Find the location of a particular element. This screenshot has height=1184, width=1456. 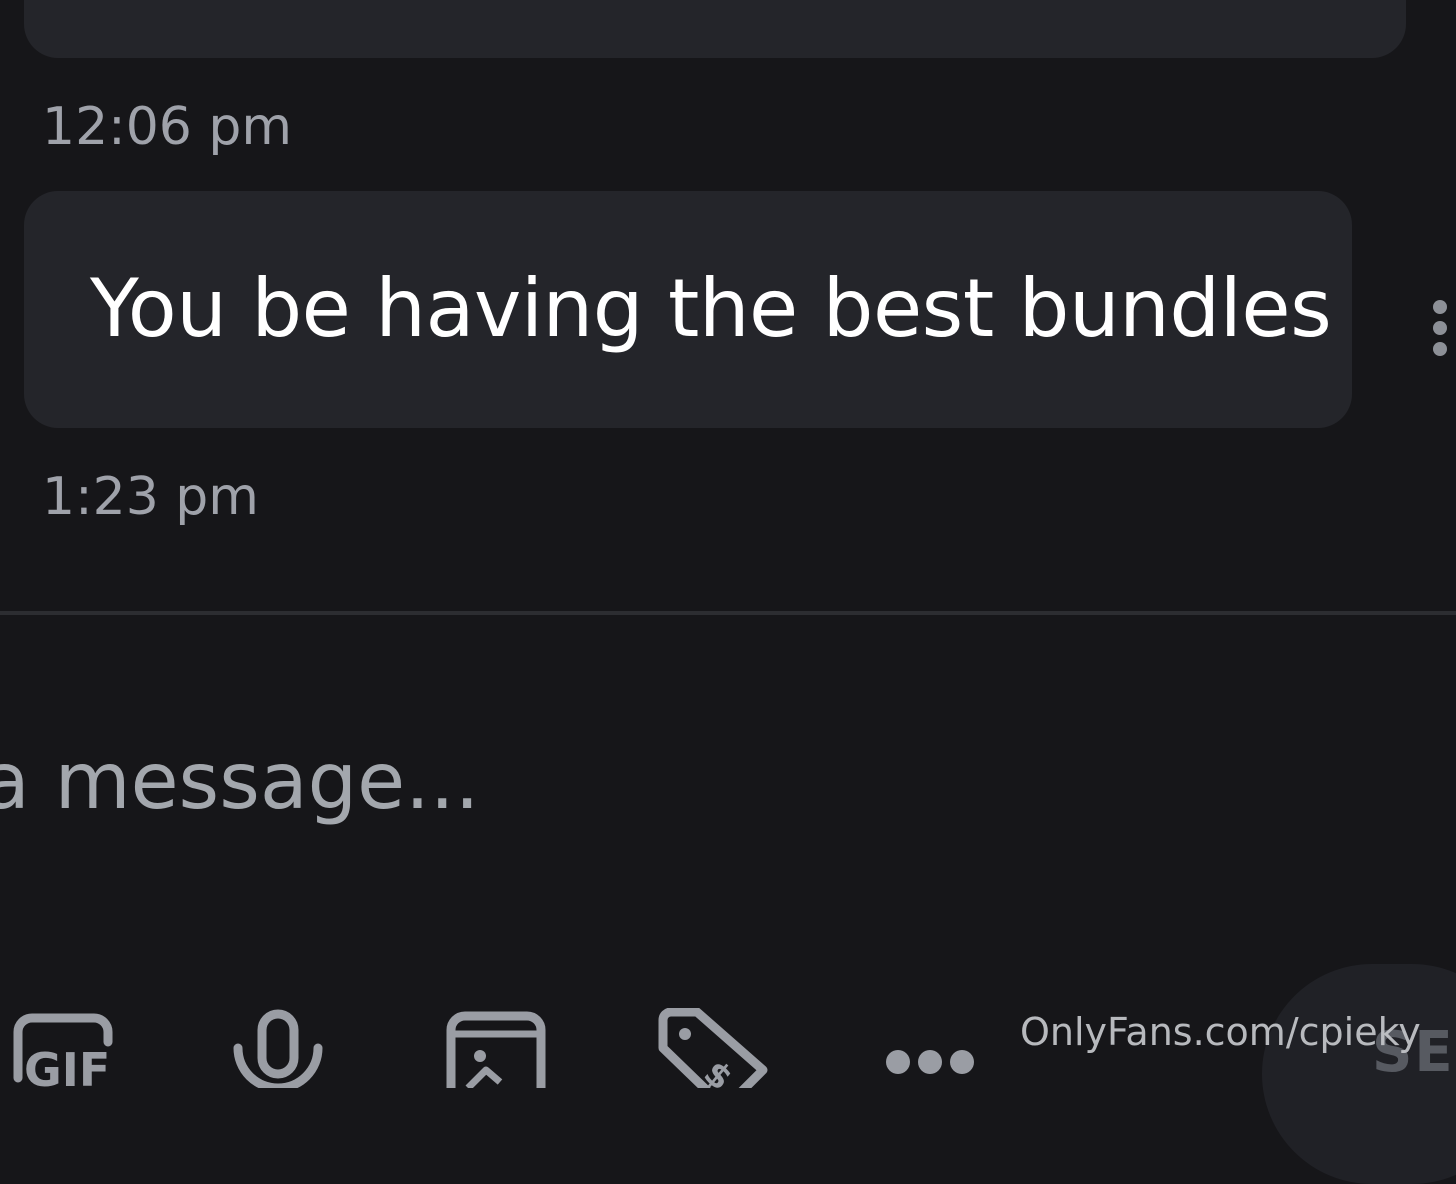

message-timestamp: 1:23 pm is located at coordinates (150, 497).